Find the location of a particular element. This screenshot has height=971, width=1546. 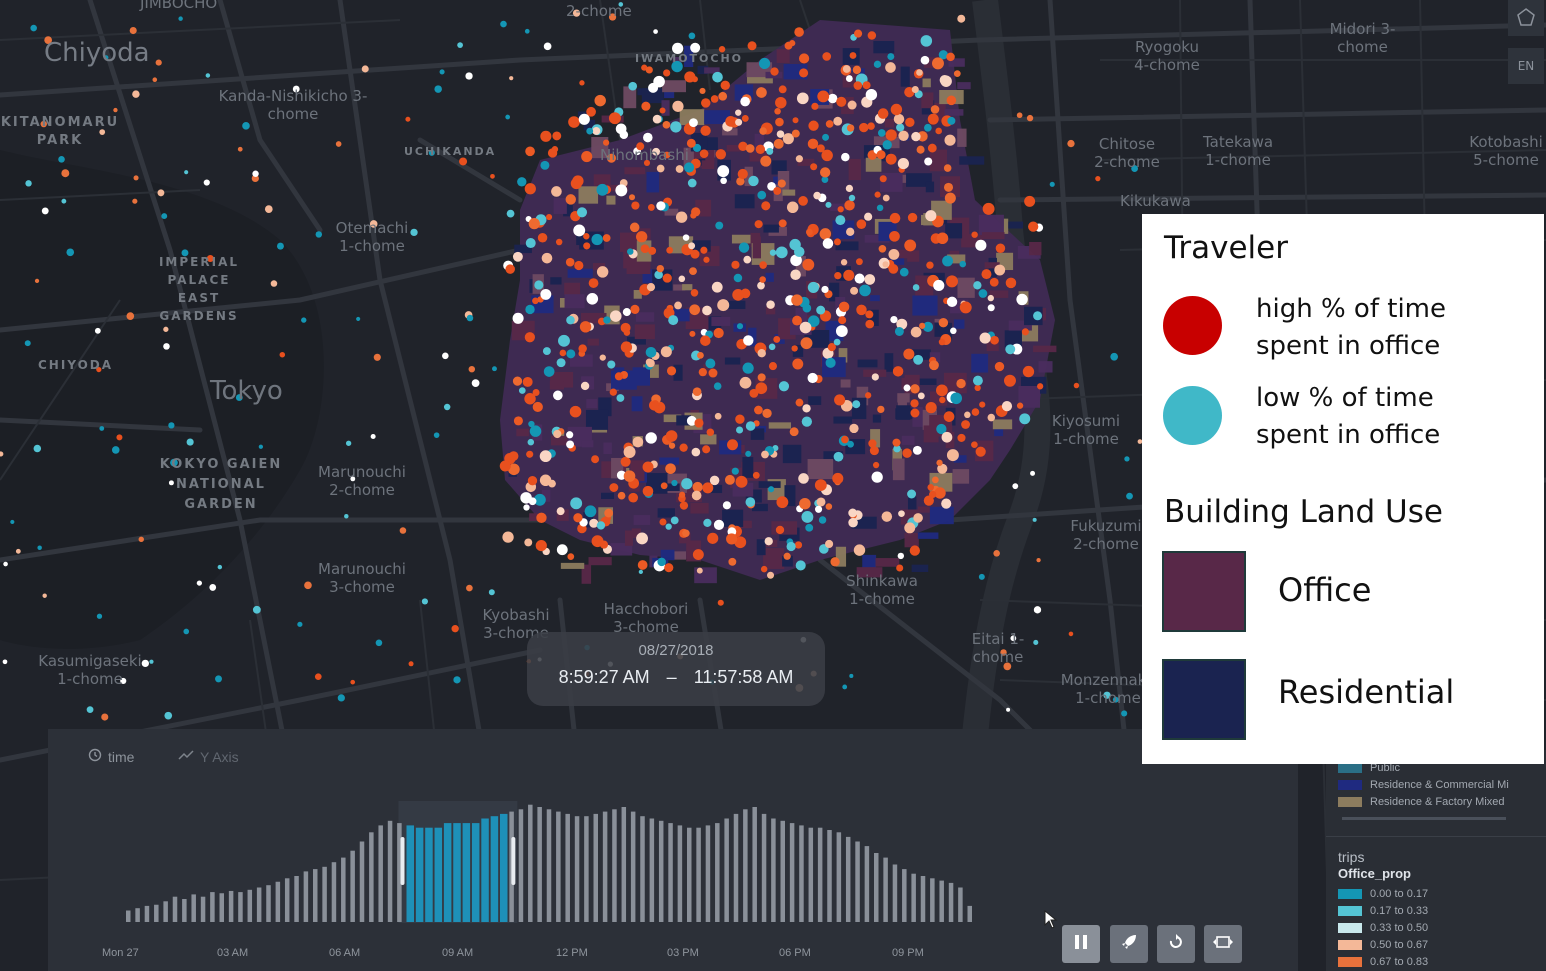

scrollbar is located at coordinates (1424, 818).